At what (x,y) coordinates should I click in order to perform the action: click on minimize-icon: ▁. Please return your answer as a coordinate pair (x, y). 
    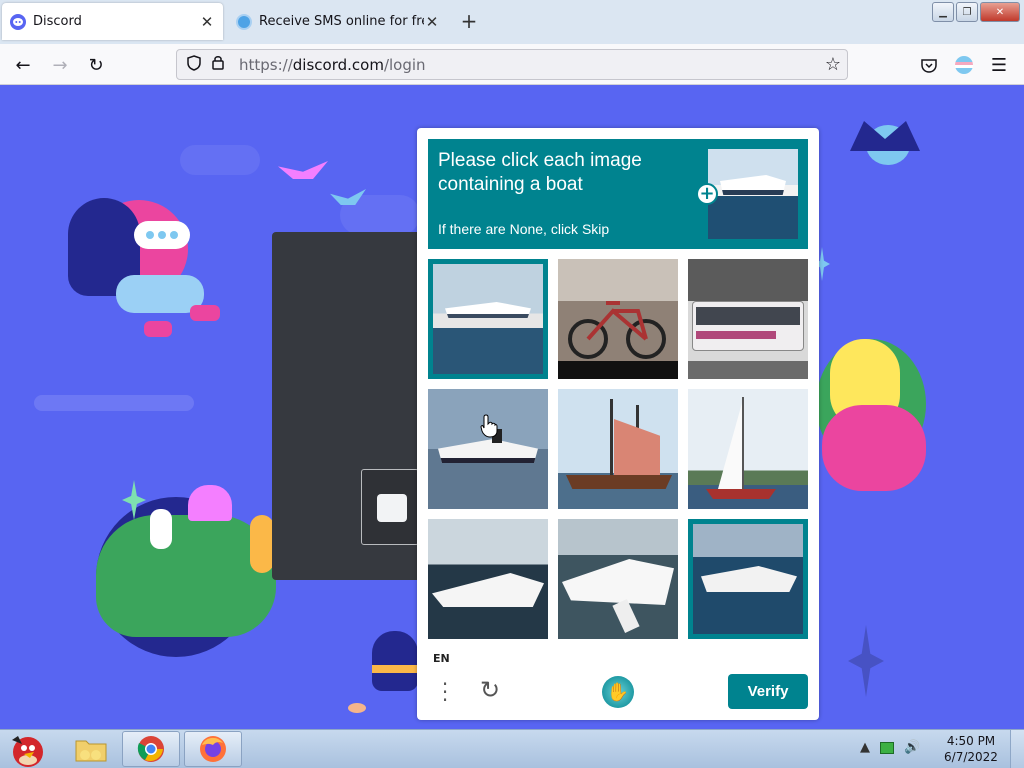
    Looking at the image, I should click on (943, 12).